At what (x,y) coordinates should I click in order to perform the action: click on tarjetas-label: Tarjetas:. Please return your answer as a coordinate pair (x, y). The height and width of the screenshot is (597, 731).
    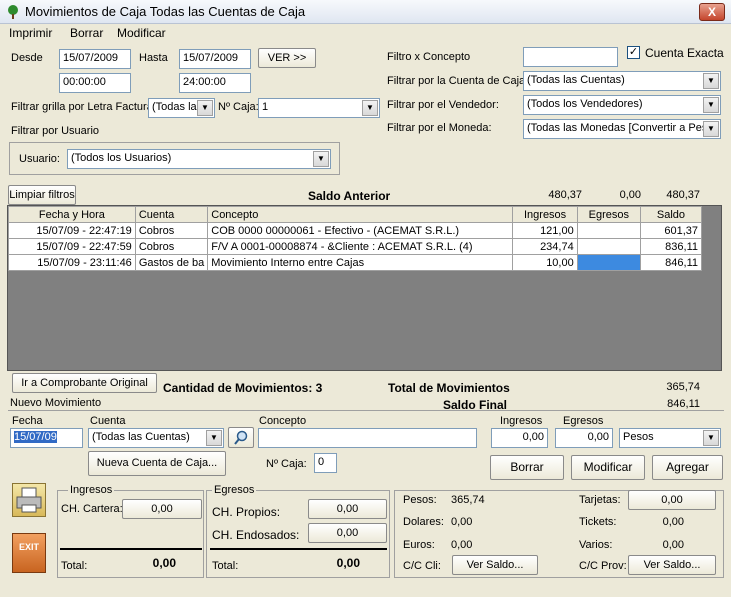
    Looking at the image, I should click on (600, 500).